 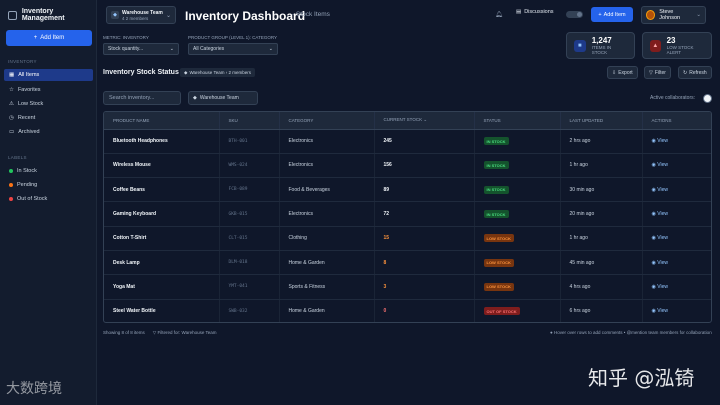 What do you see at coordinates (249, 190) in the screenshot?
I see `product-sku: FCB-089` at bounding box center [249, 190].